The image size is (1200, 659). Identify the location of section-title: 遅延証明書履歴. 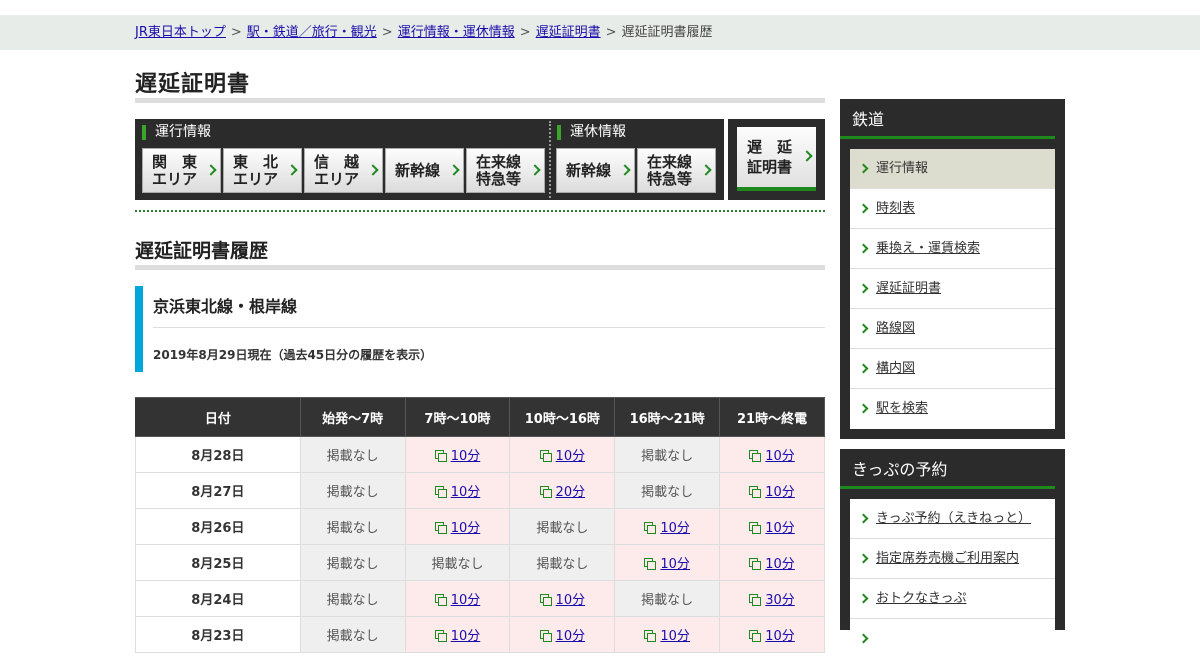
(202, 251).